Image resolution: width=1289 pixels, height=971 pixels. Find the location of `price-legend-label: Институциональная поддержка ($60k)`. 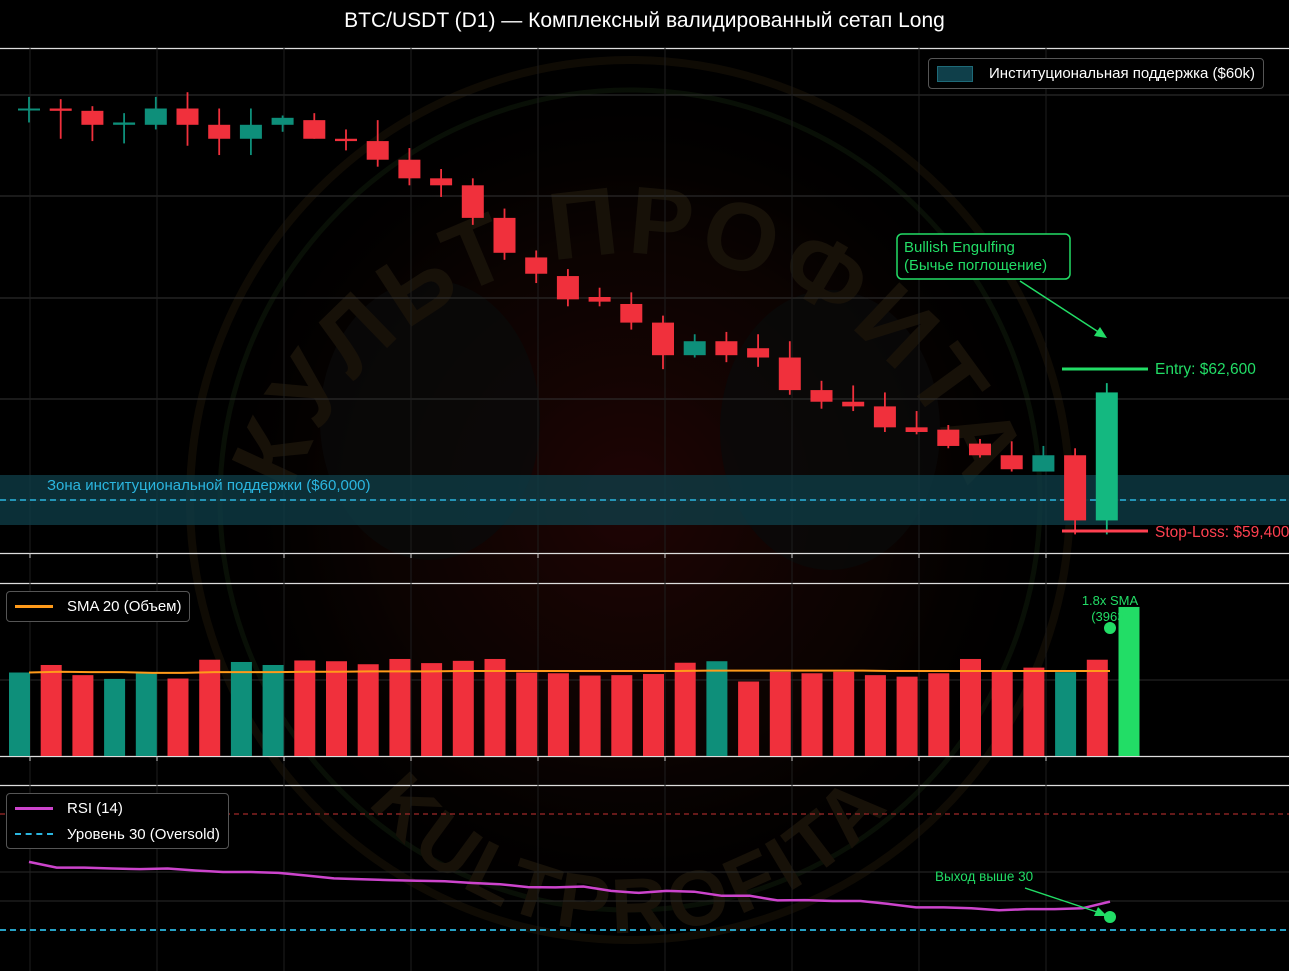

price-legend-label: Институциональная поддержка ($60k) is located at coordinates (1122, 73).